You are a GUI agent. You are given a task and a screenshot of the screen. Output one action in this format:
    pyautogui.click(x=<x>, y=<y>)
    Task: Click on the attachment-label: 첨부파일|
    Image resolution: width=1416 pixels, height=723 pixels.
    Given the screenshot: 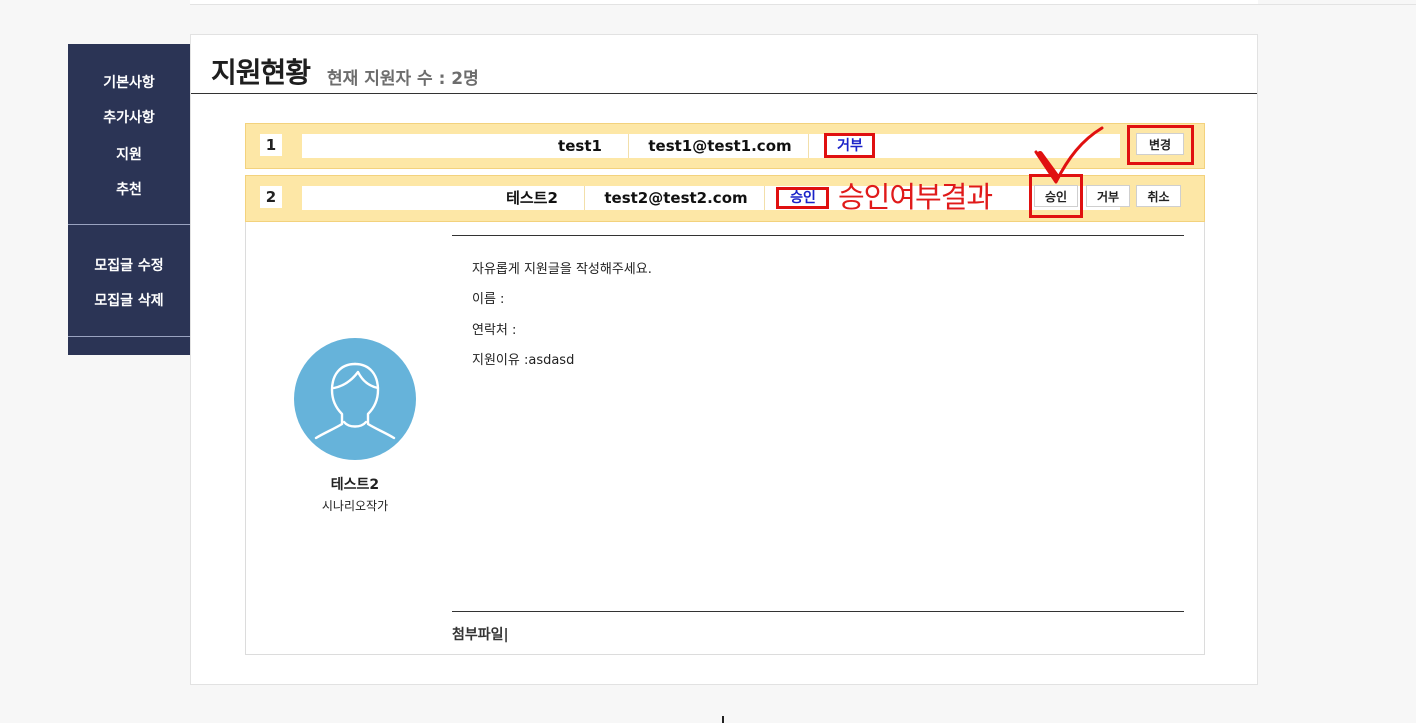 What is the action you would take?
    pyautogui.click(x=480, y=634)
    